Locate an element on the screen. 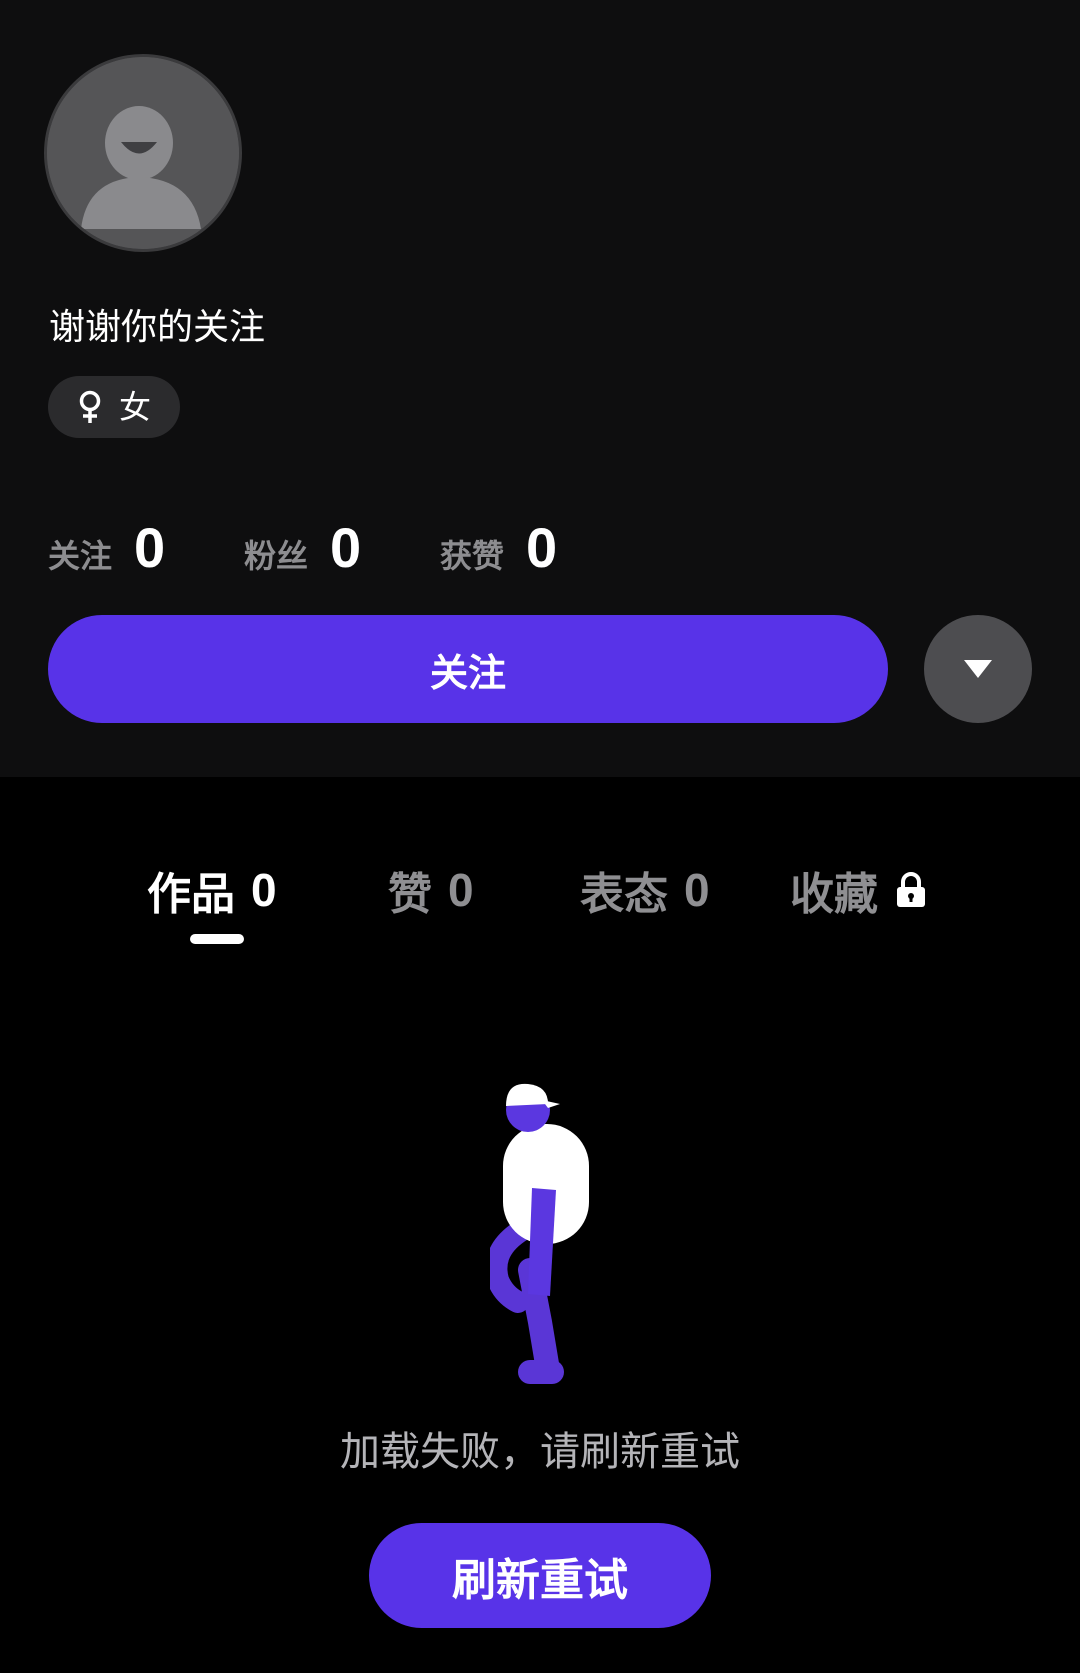 The width and height of the screenshot is (1080, 1673). lock-icon is located at coordinates (911, 889).